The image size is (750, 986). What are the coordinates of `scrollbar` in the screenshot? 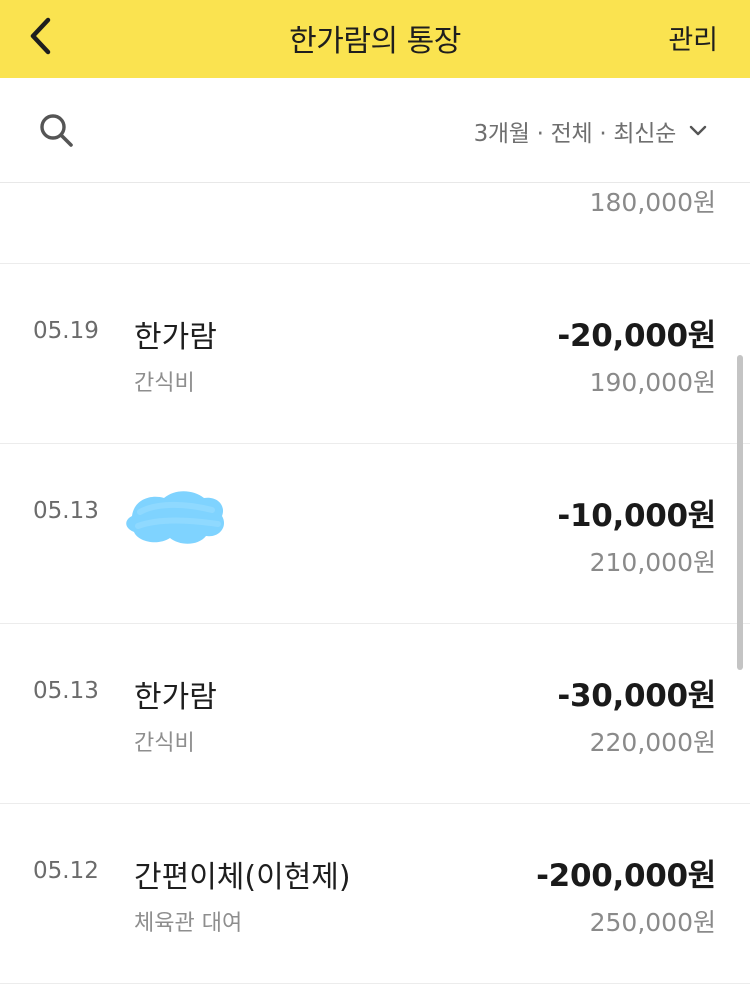 It's located at (740, 512).